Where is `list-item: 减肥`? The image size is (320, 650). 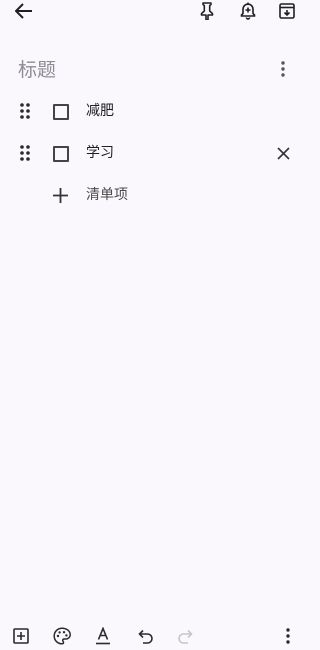 list-item: 减肥 is located at coordinates (154, 111).